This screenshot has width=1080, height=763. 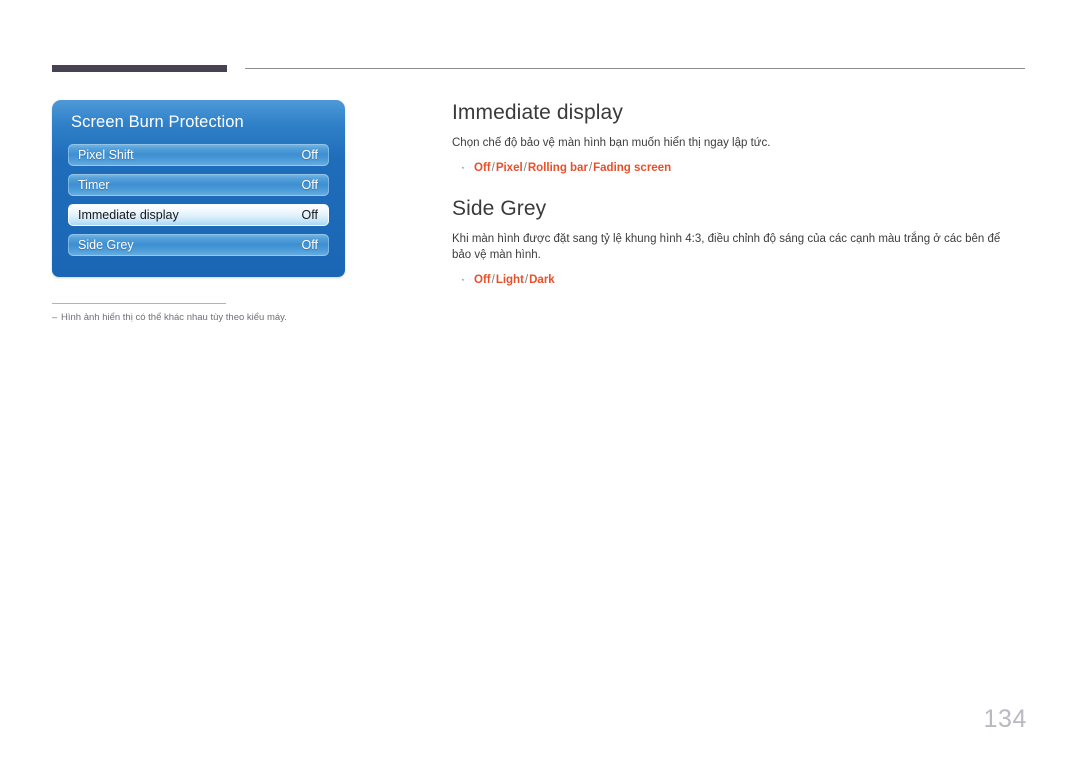 I want to click on osd-row-label: Immediate display, so click(x=128, y=215).